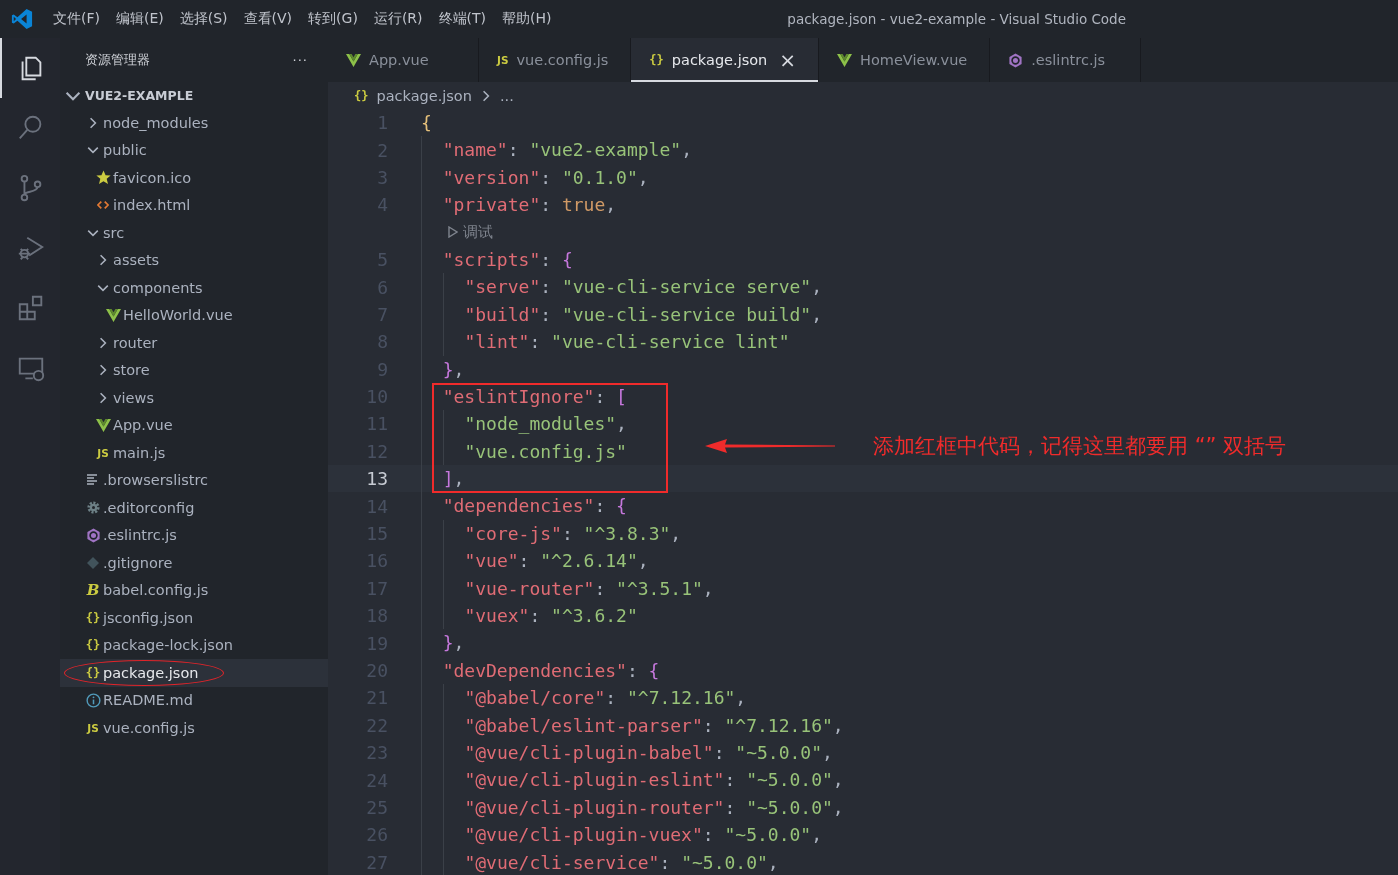 Image resolution: width=1398 pixels, height=875 pixels. What do you see at coordinates (158, 287) in the screenshot?
I see `folder-name: components` at bounding box center [158, 287].